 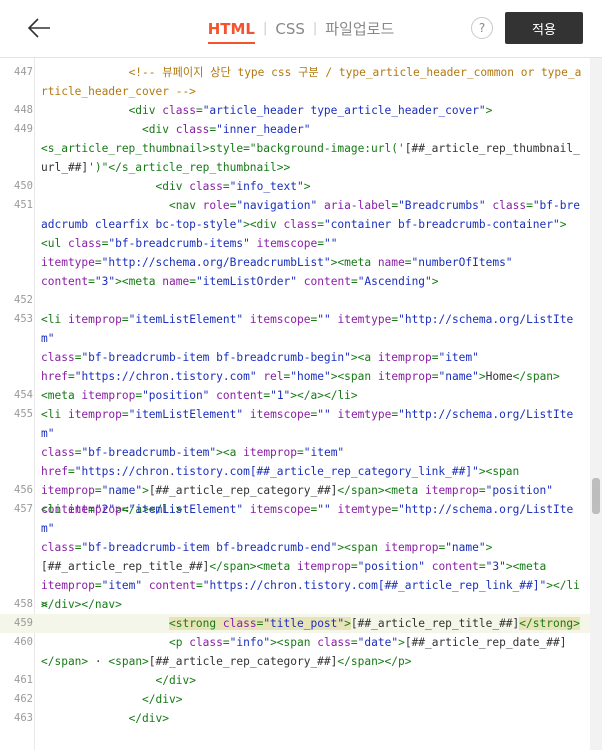 What do you see at coordinates (544, 28) in the screenshot?
I see `apply-button: 적용` at bounding box center [544, 28].